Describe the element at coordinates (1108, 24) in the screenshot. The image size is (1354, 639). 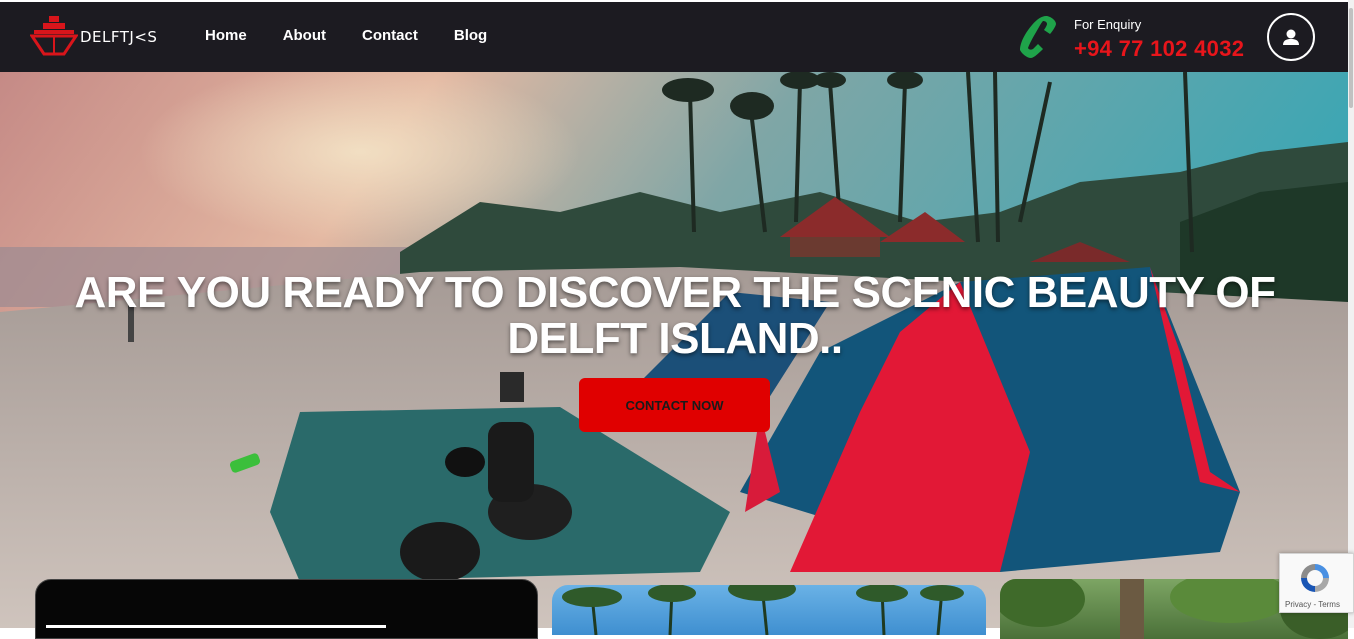
I see `enquiry-label: For Enquiry` at that location.